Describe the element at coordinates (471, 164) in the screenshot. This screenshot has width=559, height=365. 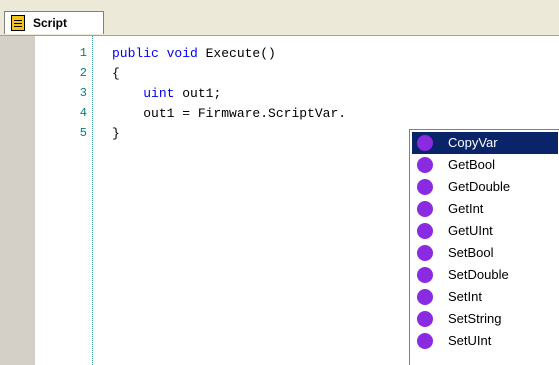
I see `autocomplete-item-label: GetBool` at that location.